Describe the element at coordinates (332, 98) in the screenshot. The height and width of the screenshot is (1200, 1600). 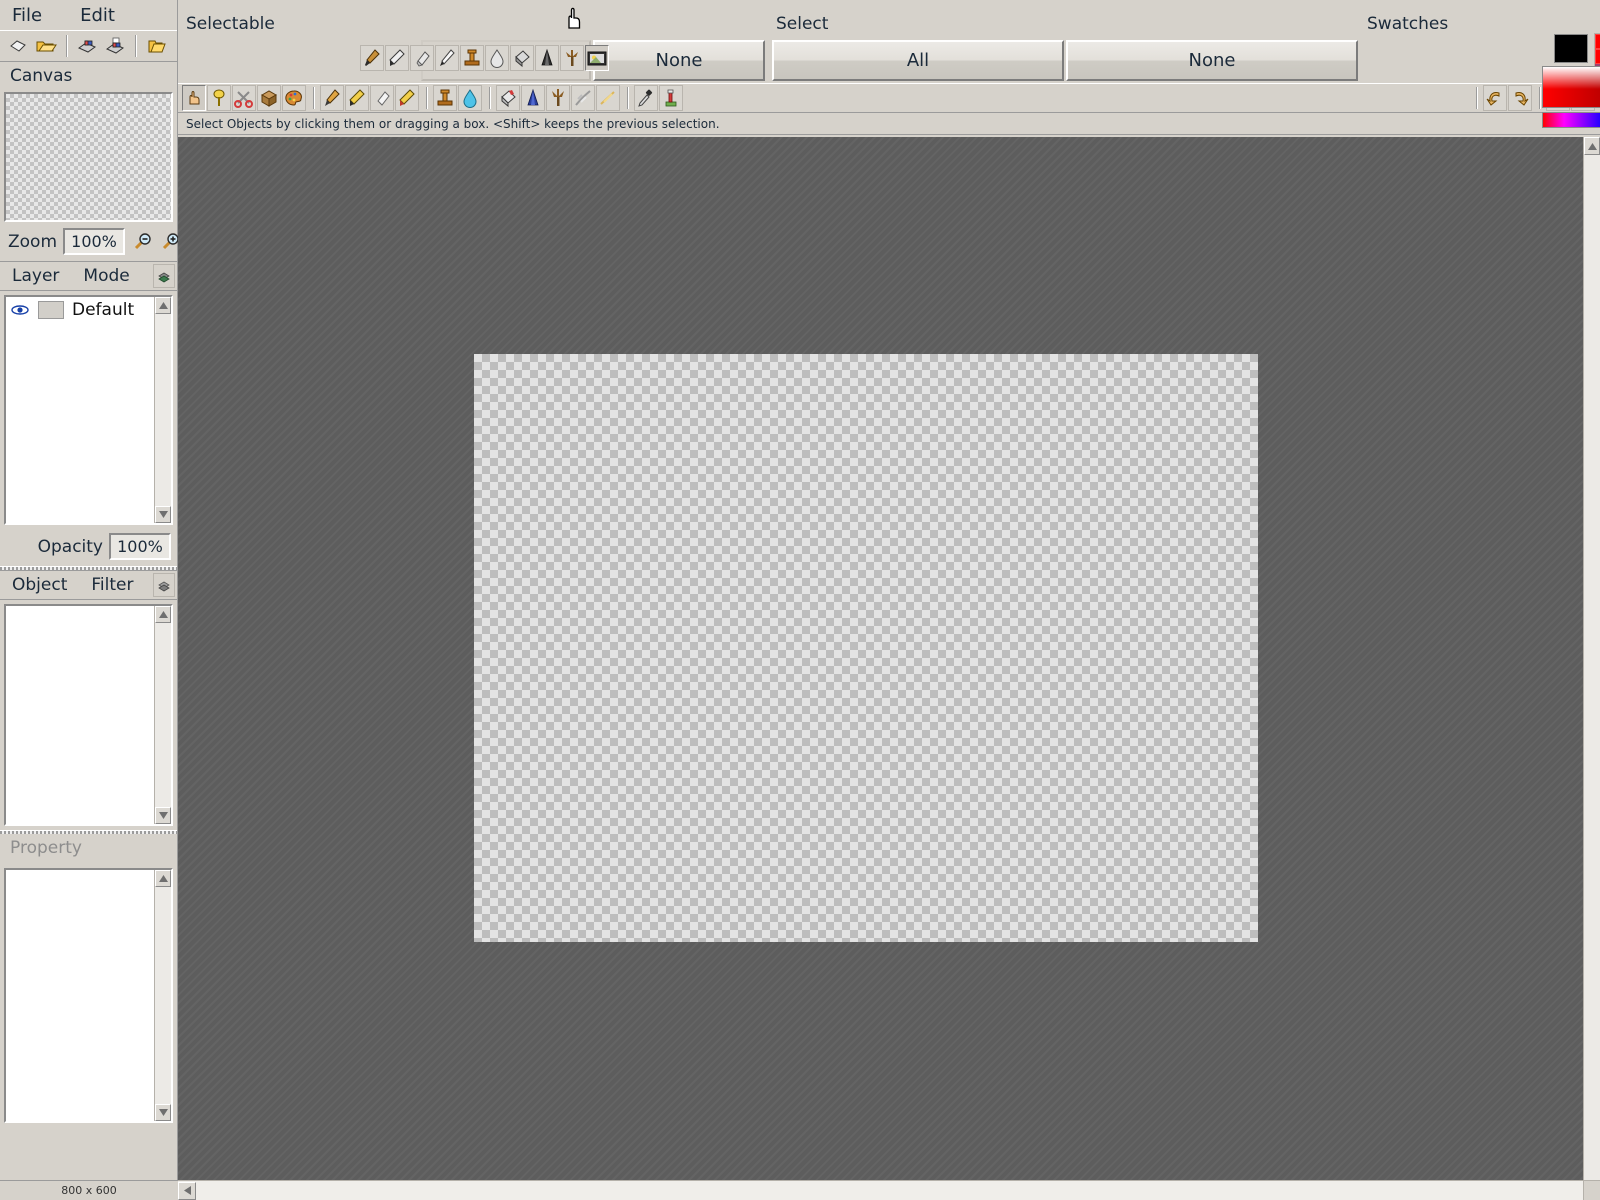
I see `paint-tool` at that location.